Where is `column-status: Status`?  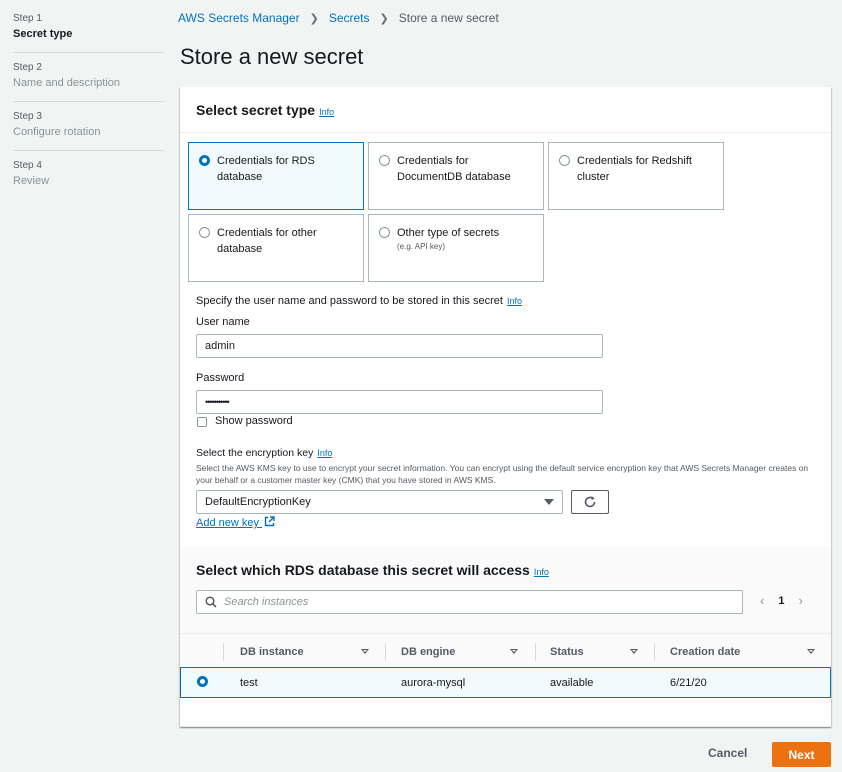 column-status: Status is located at coordinates (567, 651).